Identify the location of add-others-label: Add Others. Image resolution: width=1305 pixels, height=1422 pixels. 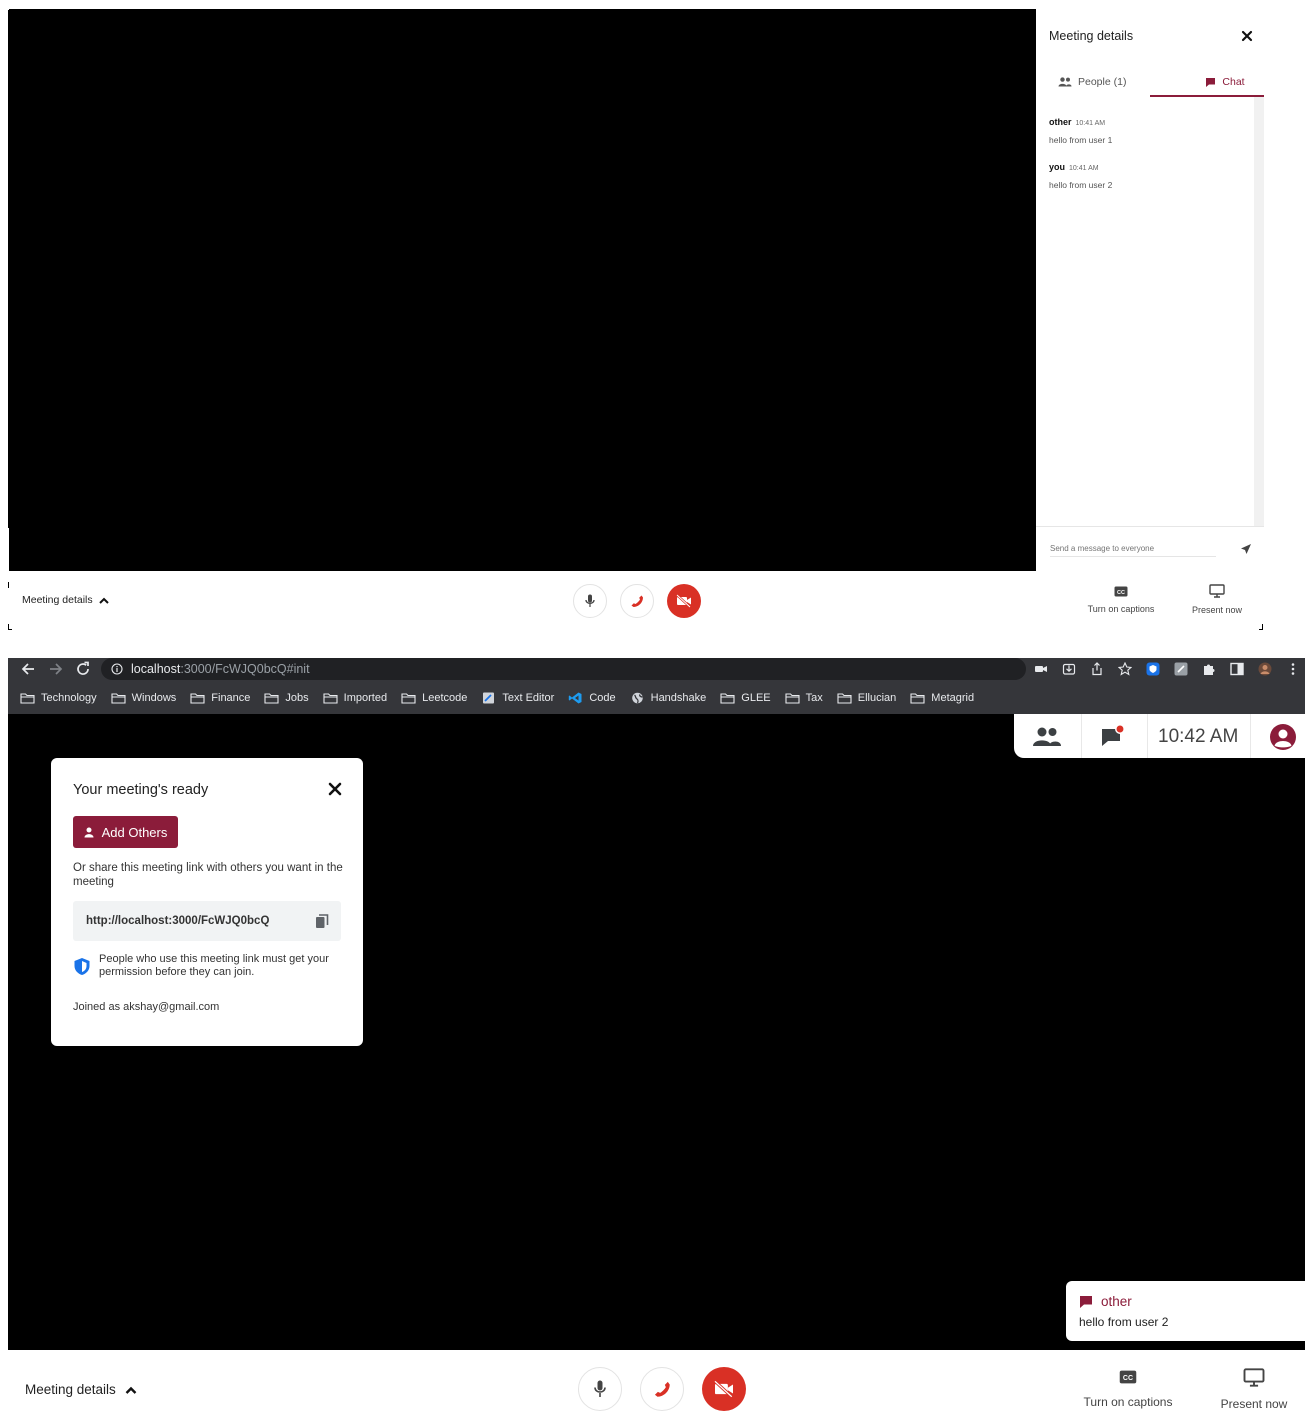
(134, 832).